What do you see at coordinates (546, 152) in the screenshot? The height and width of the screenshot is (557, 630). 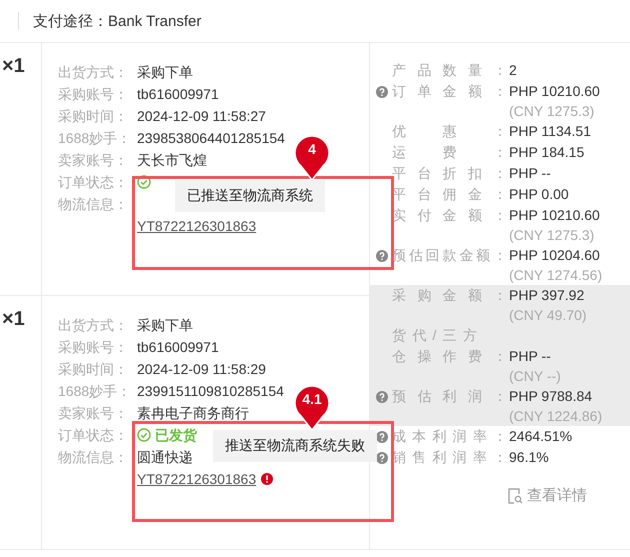 I see `summary-value: PHP 184.15` at bounding box center [546, 152].